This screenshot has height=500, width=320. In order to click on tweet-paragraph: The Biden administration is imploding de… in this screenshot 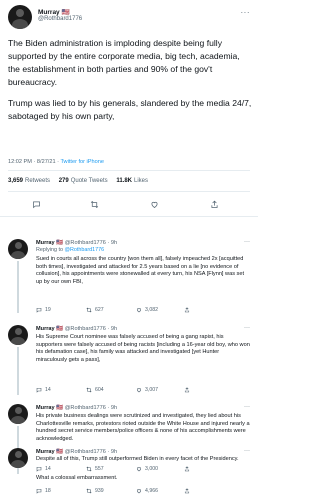, I will do `click(124, 62)`.